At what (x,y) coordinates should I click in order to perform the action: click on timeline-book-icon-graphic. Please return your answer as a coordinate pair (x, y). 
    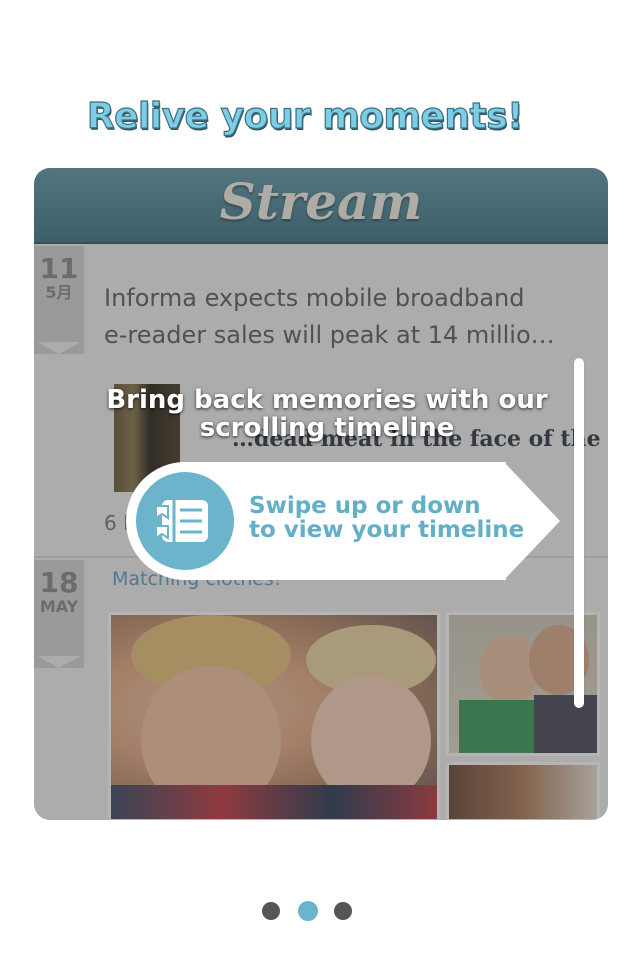
    Looking at the image, I should click on (181, 521).